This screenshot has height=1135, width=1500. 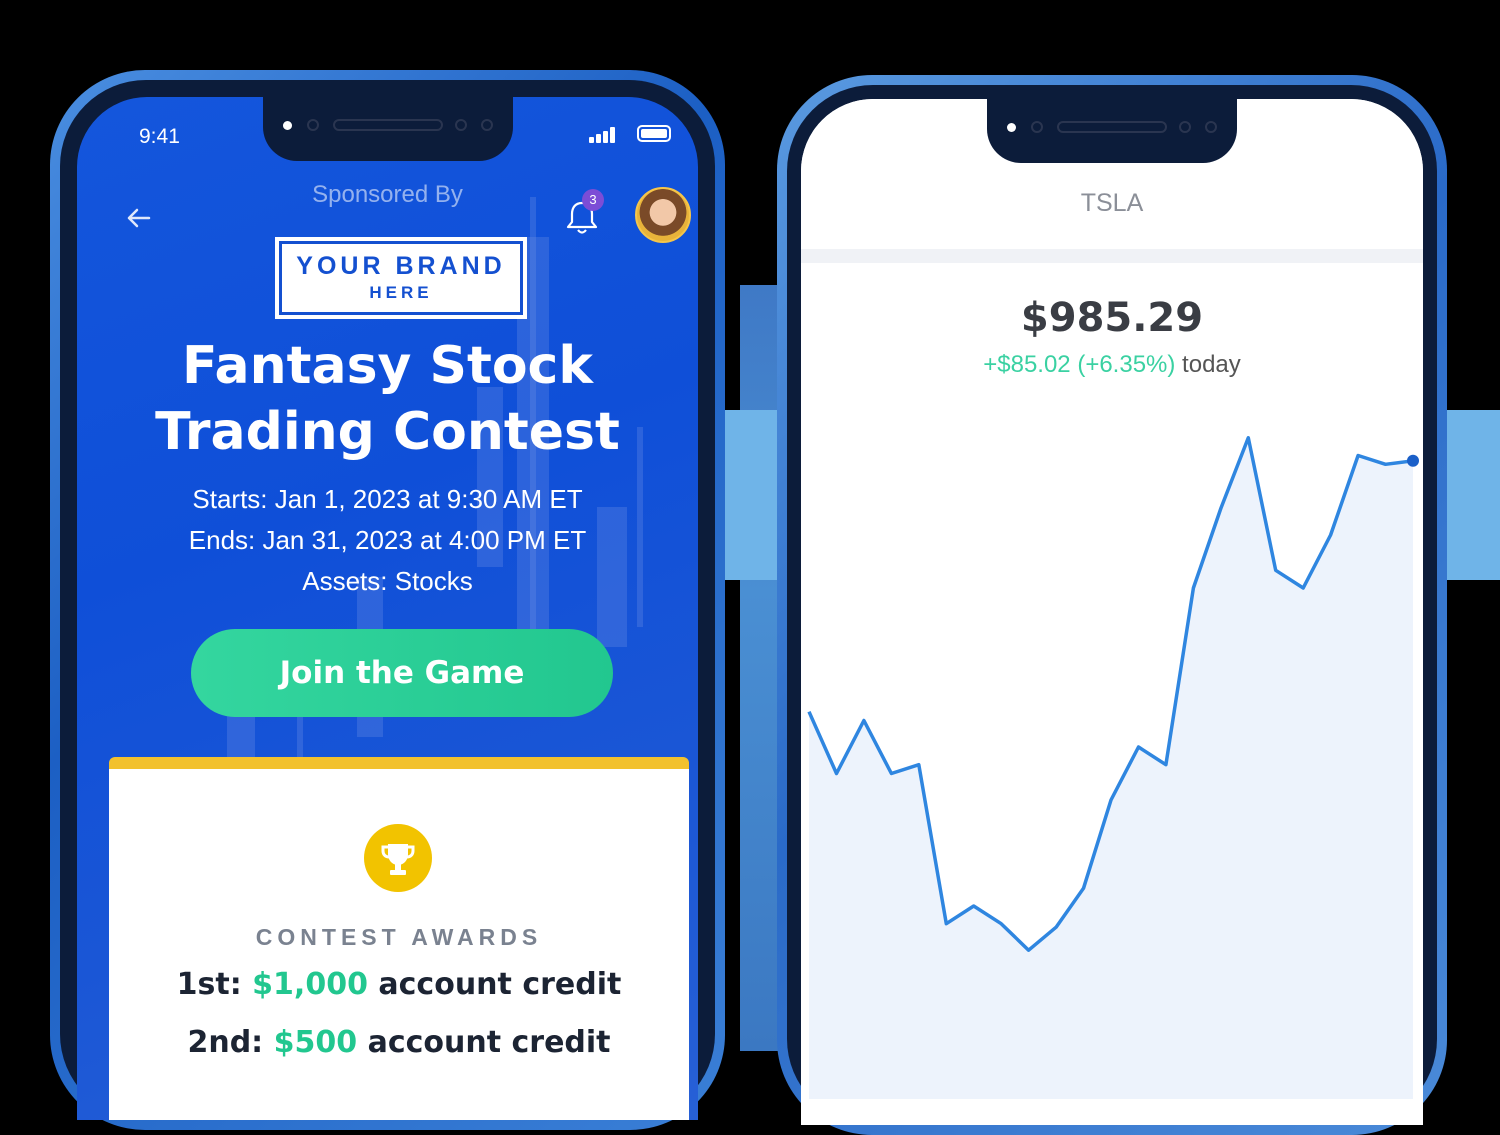 I want to click on background-highlight-right, so click(x=1470, y=495).